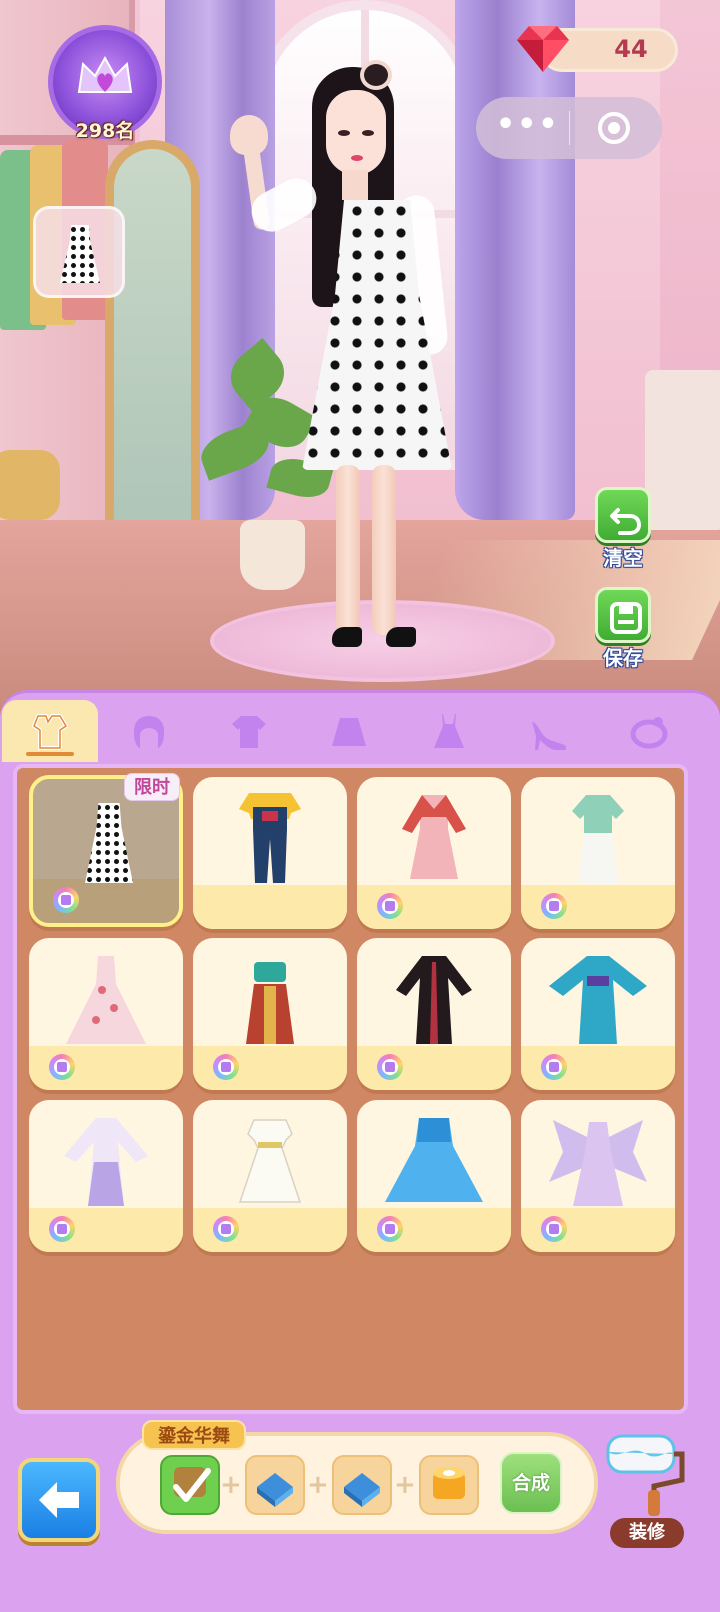 The height and width of the screenshot is (1612, 720). I want to click on avatar-hair-bun, so click(376, 75).